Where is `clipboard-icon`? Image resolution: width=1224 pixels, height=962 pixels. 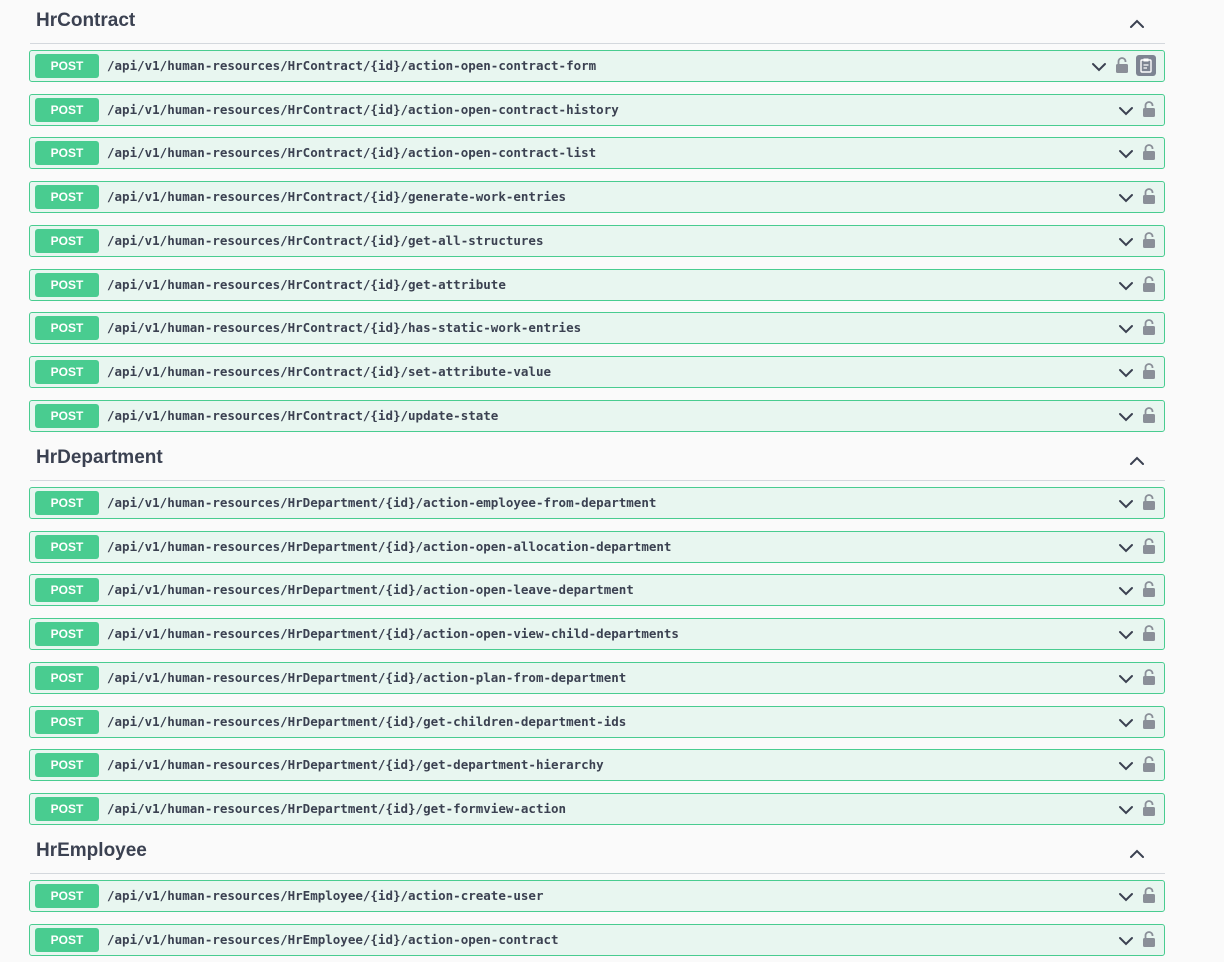 clipboard-icon is located at coordinates (1146, 65).